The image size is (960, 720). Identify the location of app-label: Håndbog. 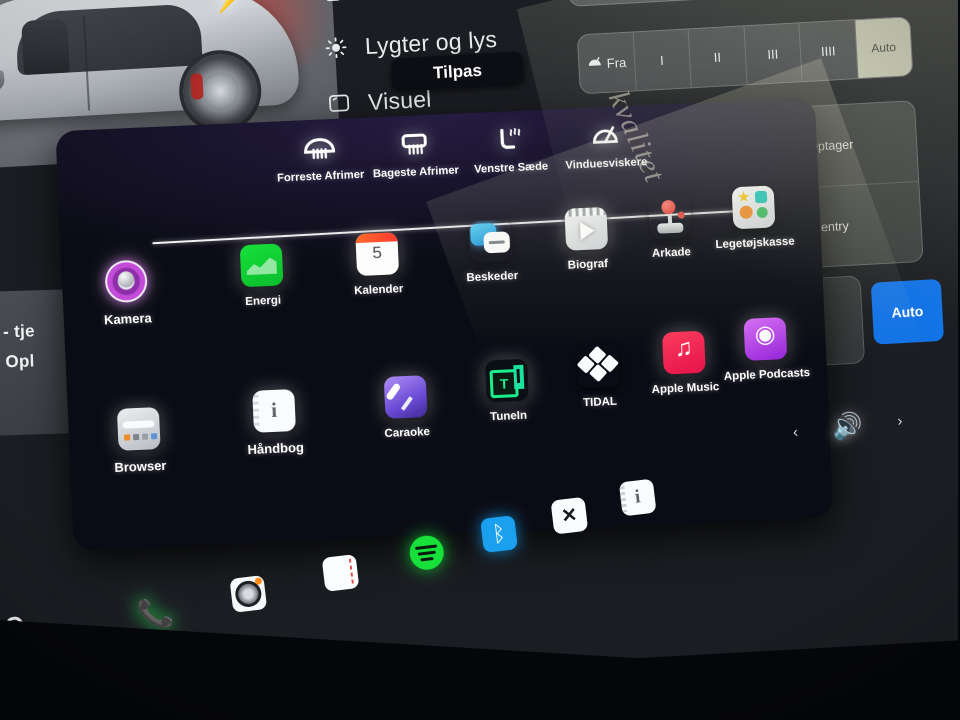
(276, 448).